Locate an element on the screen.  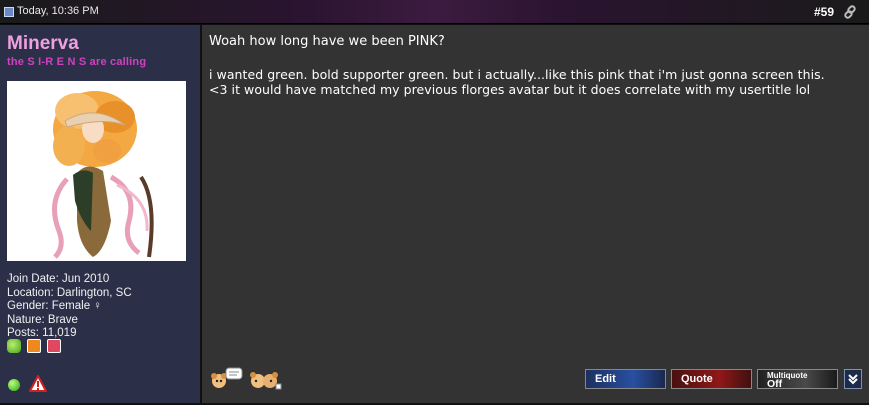
report-post-icon is located at coordinates (38, 384).